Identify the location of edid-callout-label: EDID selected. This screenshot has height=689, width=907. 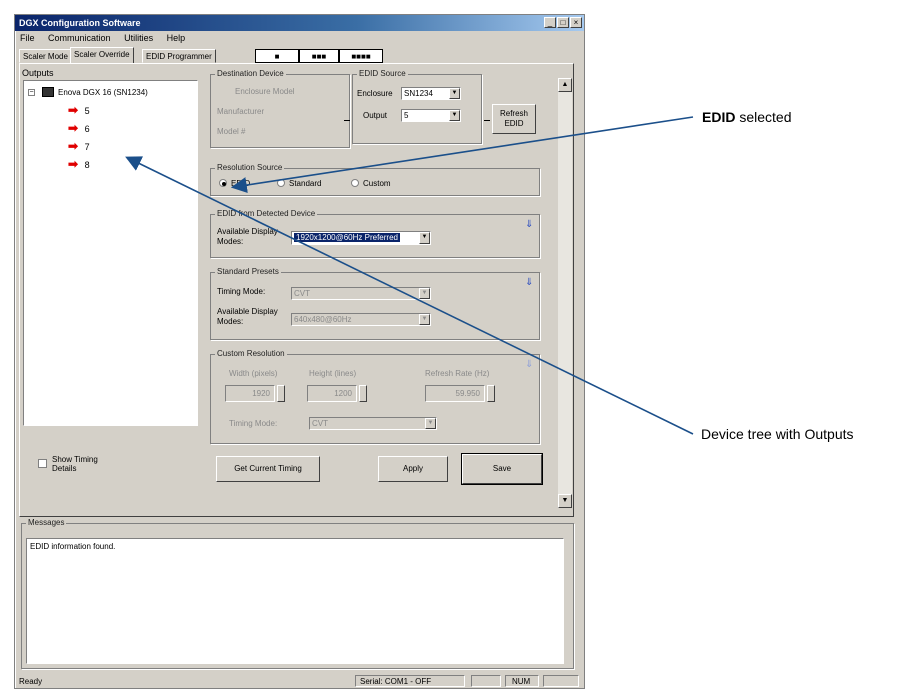
(747, 117).